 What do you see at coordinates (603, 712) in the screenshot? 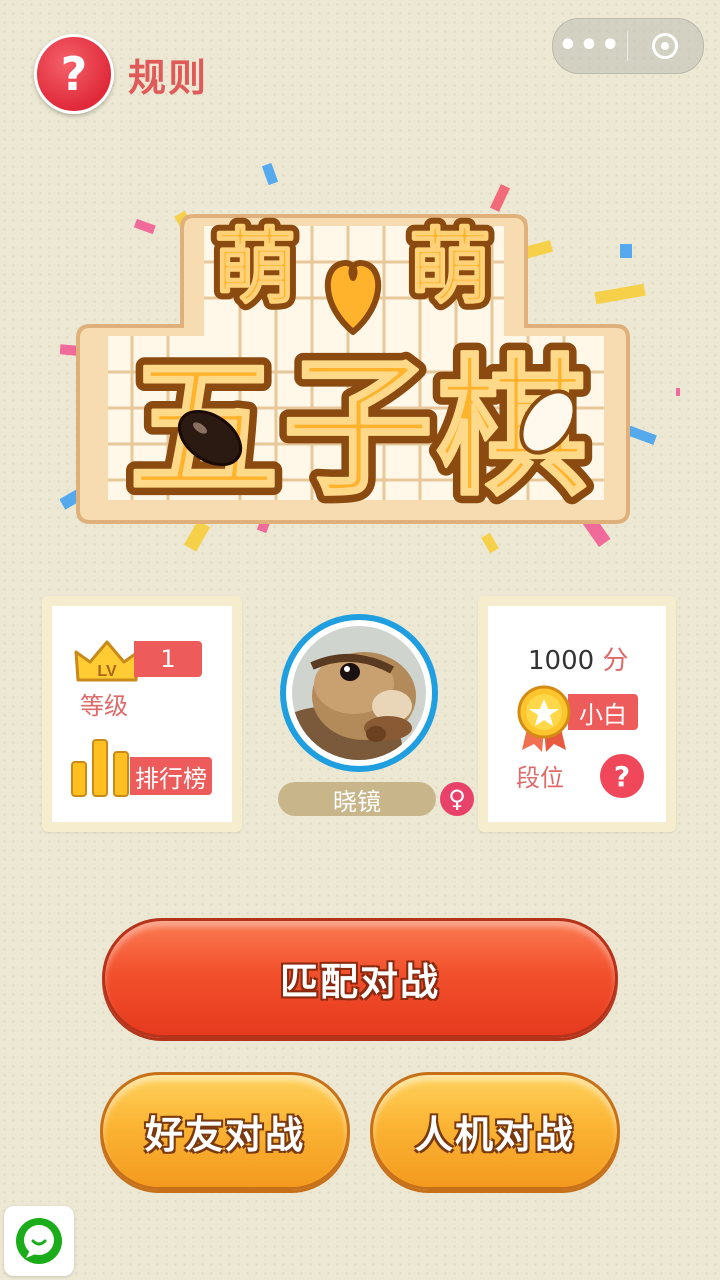
I see `tier-value: 小白` at bounding box center [603, 712].